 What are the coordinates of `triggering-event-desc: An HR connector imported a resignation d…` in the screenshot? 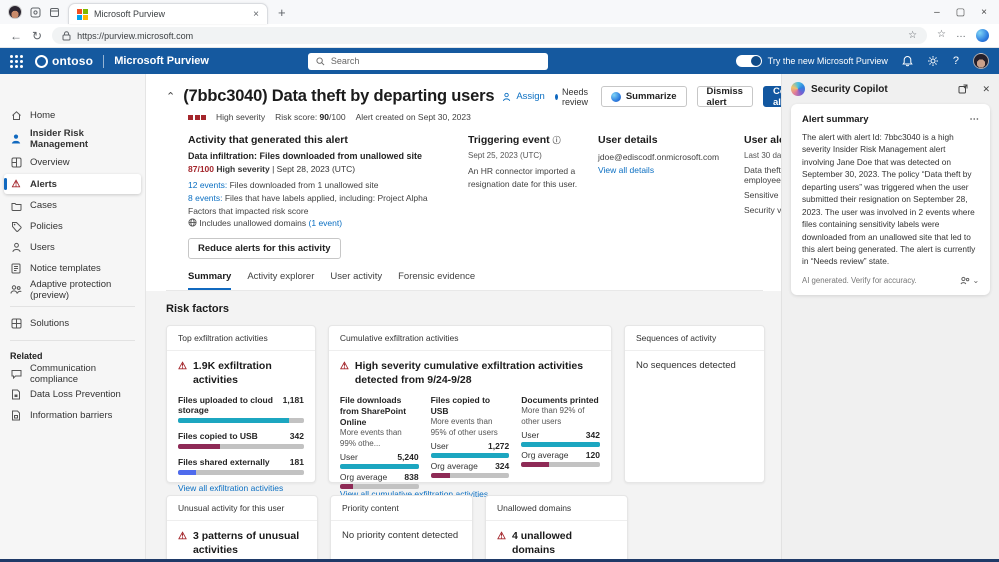 It's located at (523, 177).